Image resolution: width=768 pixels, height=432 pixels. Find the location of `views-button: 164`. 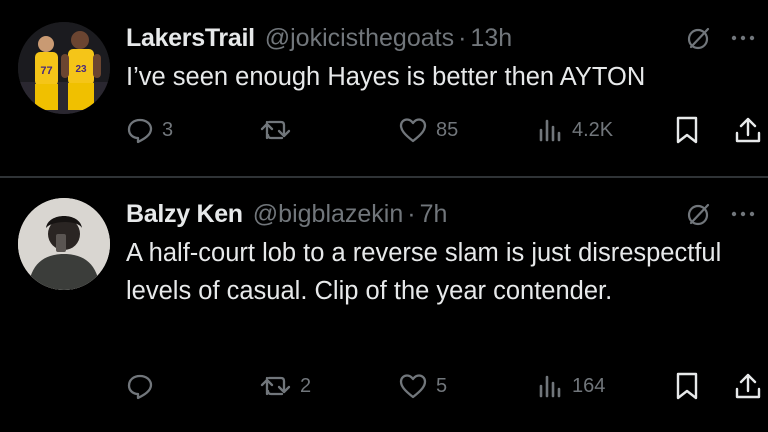

views-button: 164 is located at coordinates (570, 386).